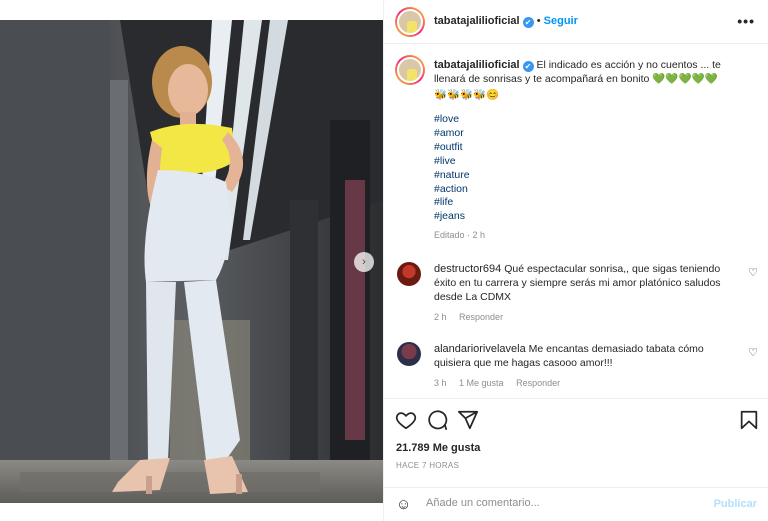 Image resolution: width=768 pixels, height=521 pixels. I want to click on caption-username: tabatajalilioficial, so click(477, 65).